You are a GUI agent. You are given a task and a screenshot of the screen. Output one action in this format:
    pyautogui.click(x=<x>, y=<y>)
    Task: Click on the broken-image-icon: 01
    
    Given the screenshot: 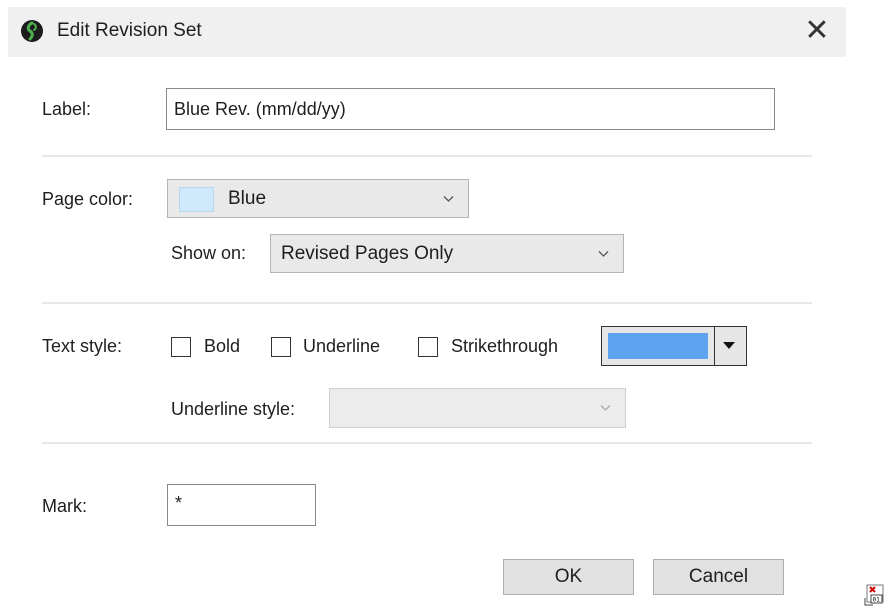 What is the action you would take?
    pyautogui.click(x=874, y=595)
    